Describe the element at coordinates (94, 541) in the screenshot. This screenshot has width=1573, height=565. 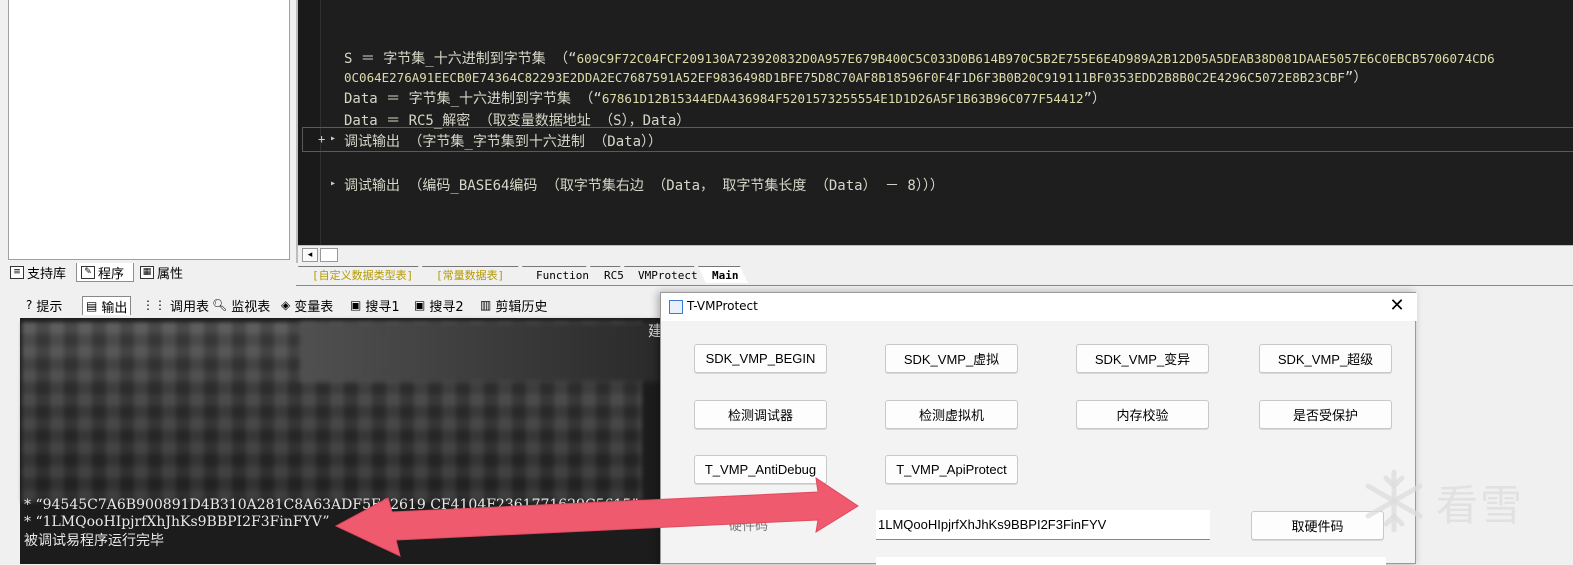
I see `output-line-finished: 被调试易程序运行完毕` at that location.